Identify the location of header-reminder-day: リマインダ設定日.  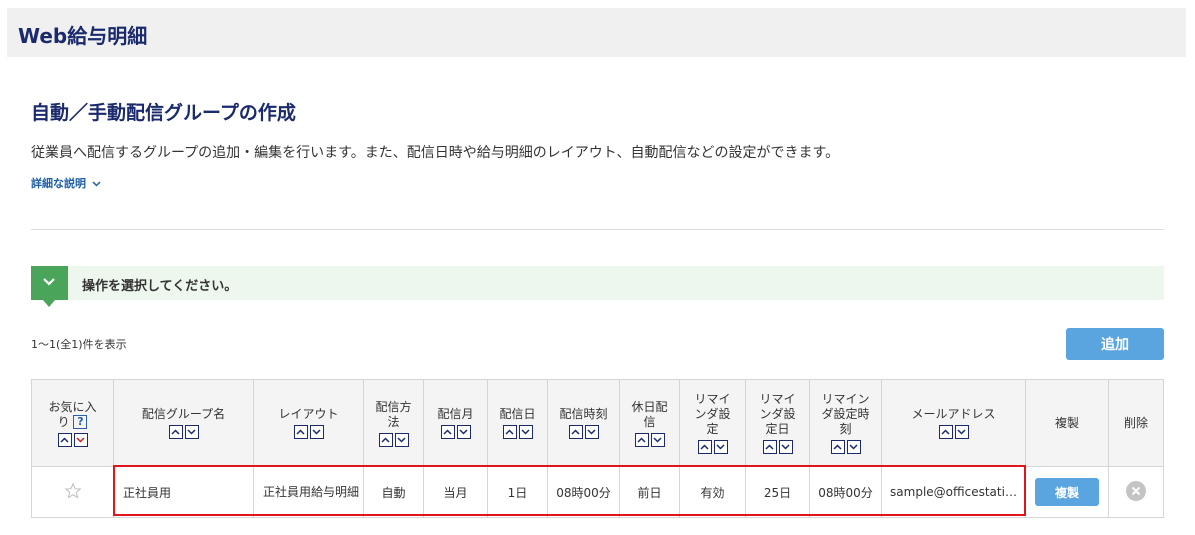
(777, 423).